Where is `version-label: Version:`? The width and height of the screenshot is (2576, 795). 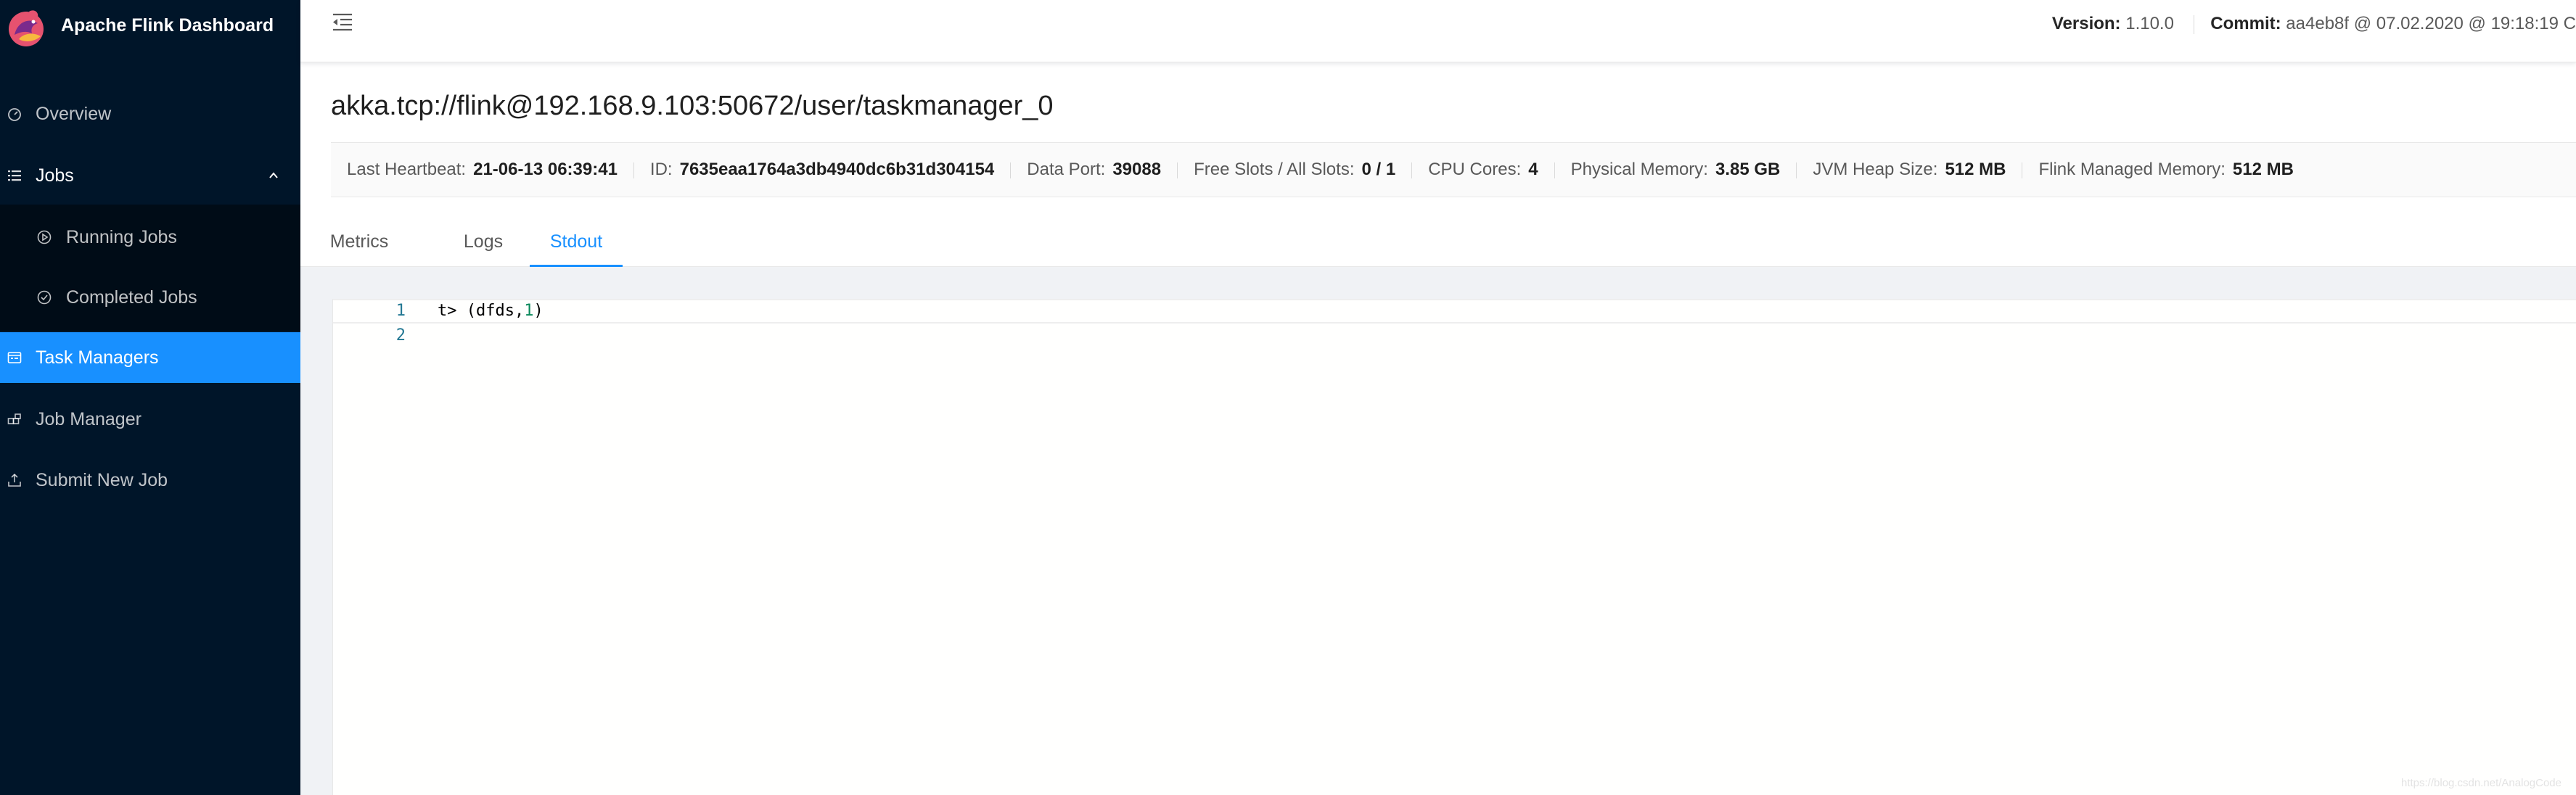
version-label: Version: is located at coordinates (2086, 23).